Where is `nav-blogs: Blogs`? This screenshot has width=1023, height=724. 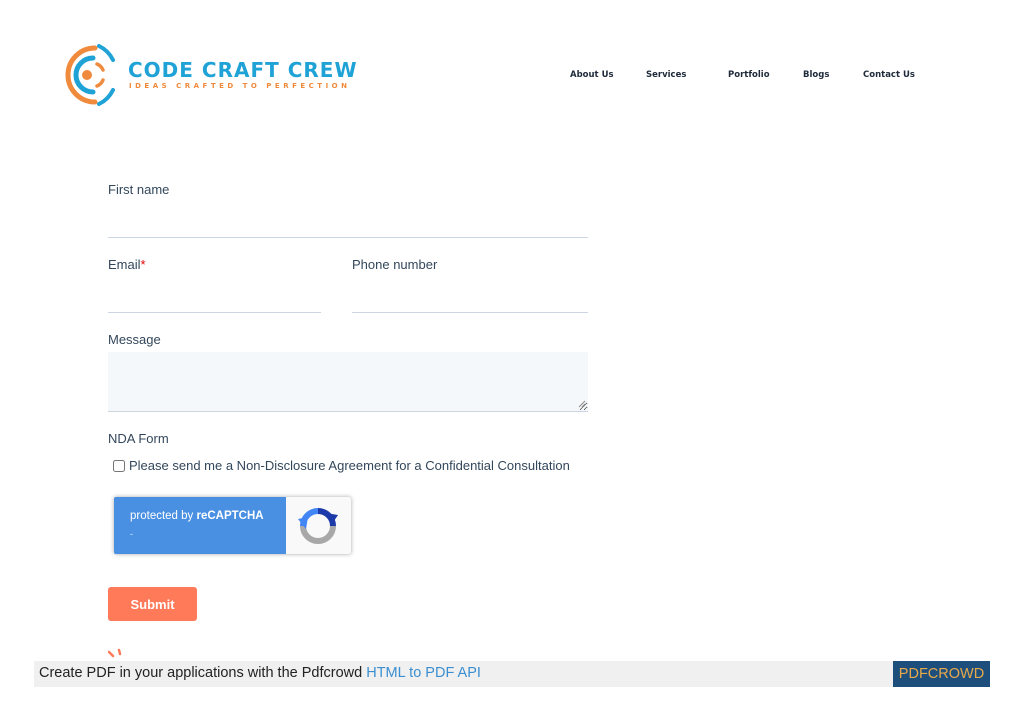
nav-blogs: Blogs is located at coordinates (816, 75).